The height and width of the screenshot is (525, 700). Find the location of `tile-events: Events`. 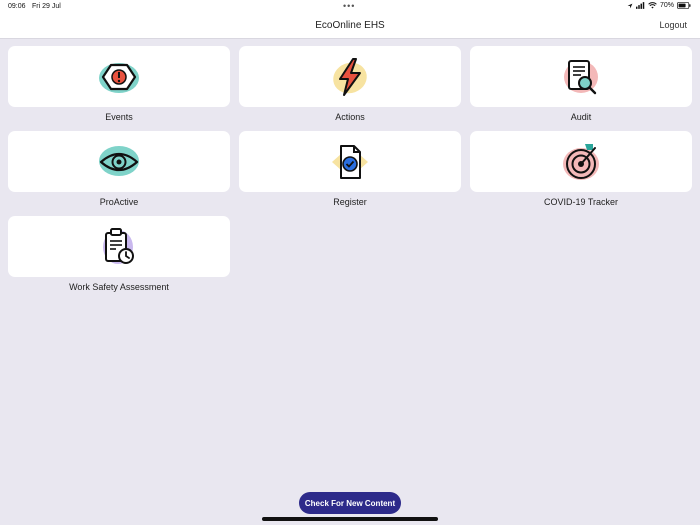

tile-events: Events is located at coordinates (119, 84).